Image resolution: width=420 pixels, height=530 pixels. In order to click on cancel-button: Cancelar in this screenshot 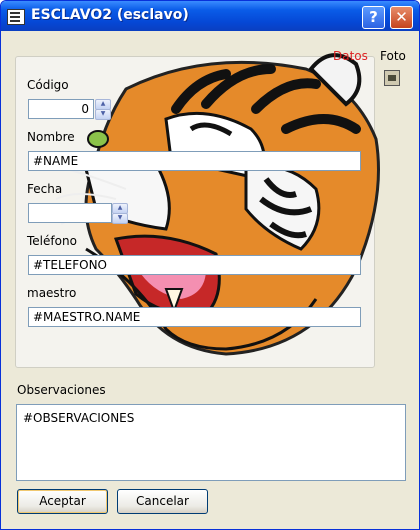, I will do `click(162, 501)`.